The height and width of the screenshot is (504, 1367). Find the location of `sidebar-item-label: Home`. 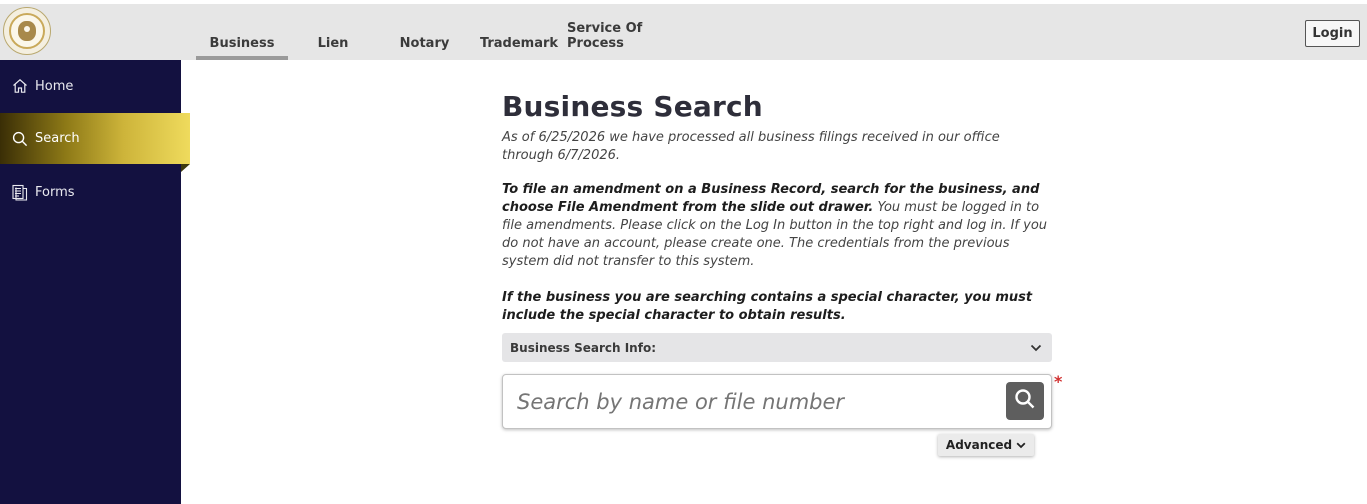

sidebar-item-label: Home is located at coordinates (54, 86).